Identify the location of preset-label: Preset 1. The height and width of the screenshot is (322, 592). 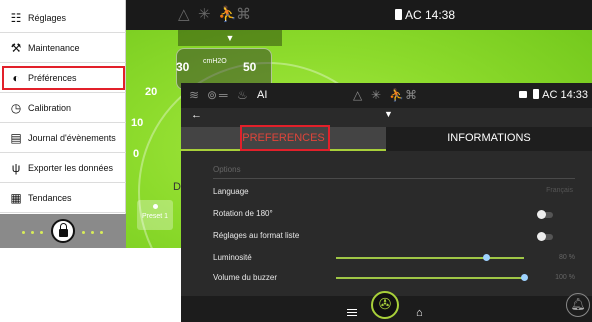
(155, 216).